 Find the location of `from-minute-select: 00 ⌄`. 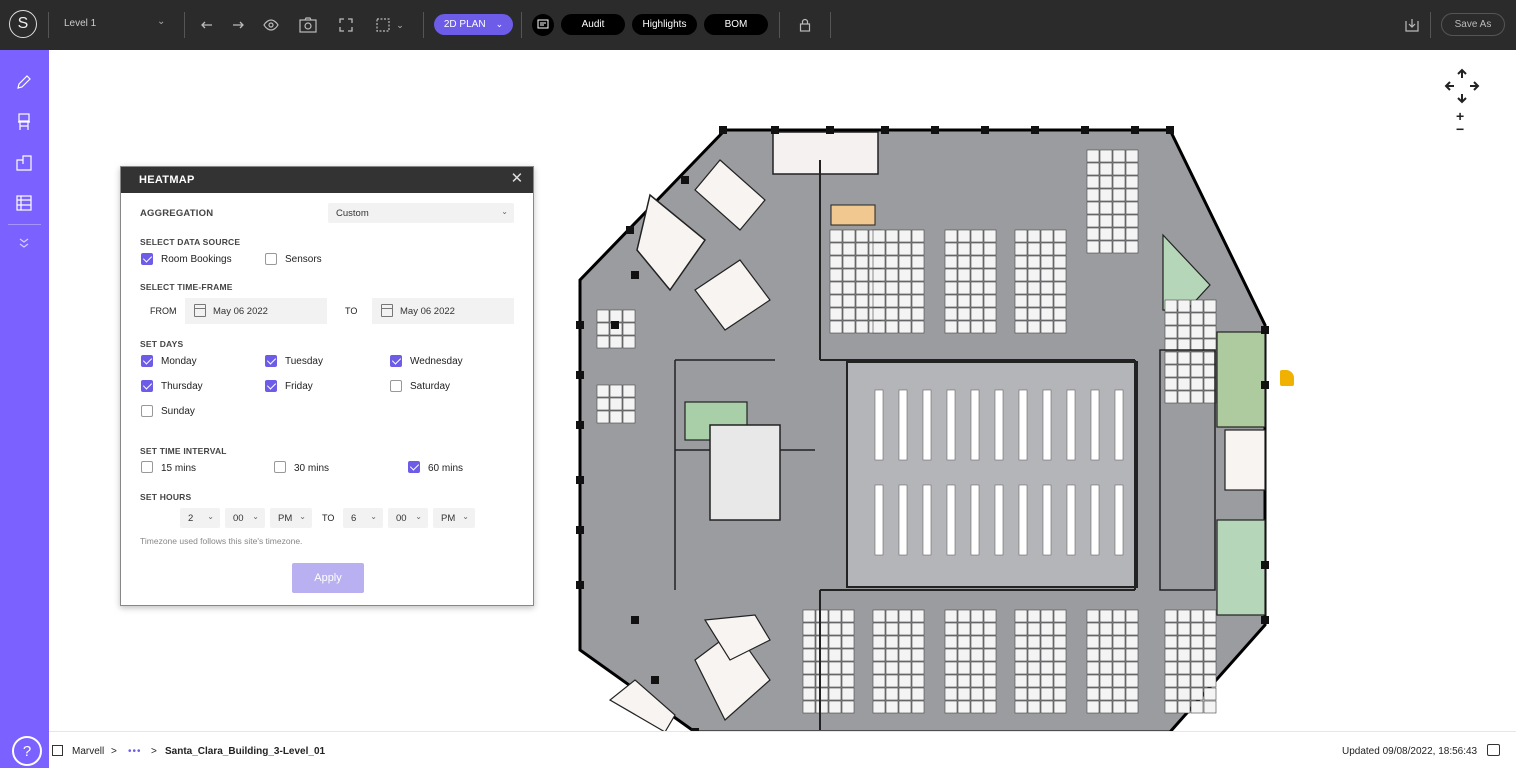

from-minute-select: 00 ⌄ is located at coordinates (245, 518).